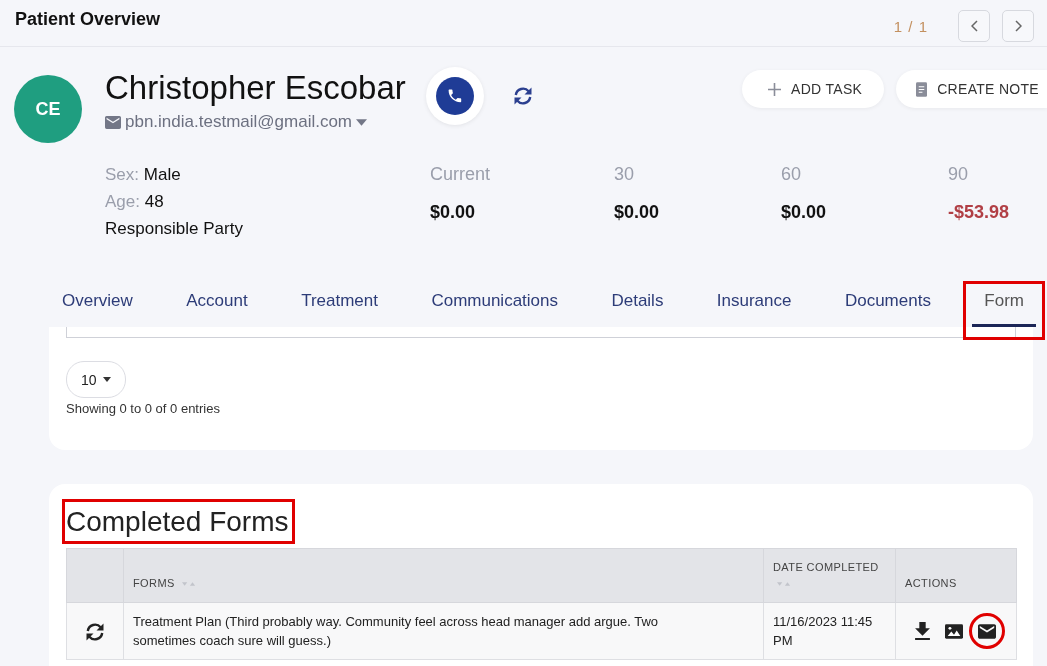 The height and width of the screenshot is (666, 1047). I want to click on section-title: Completed Forms, so click(177, 522).